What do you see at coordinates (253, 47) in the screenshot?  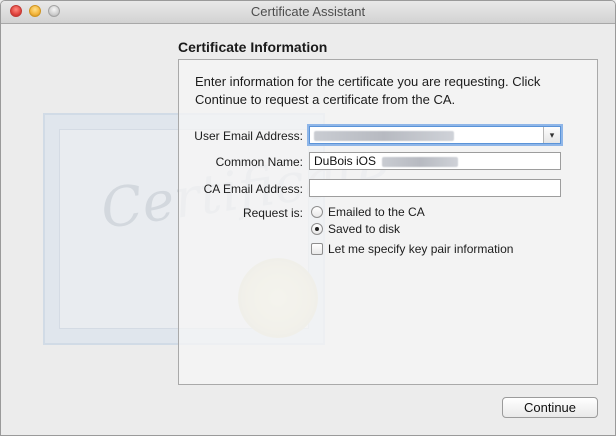 I see `section-title: Certificate Information` at bounding box center [253, 47].